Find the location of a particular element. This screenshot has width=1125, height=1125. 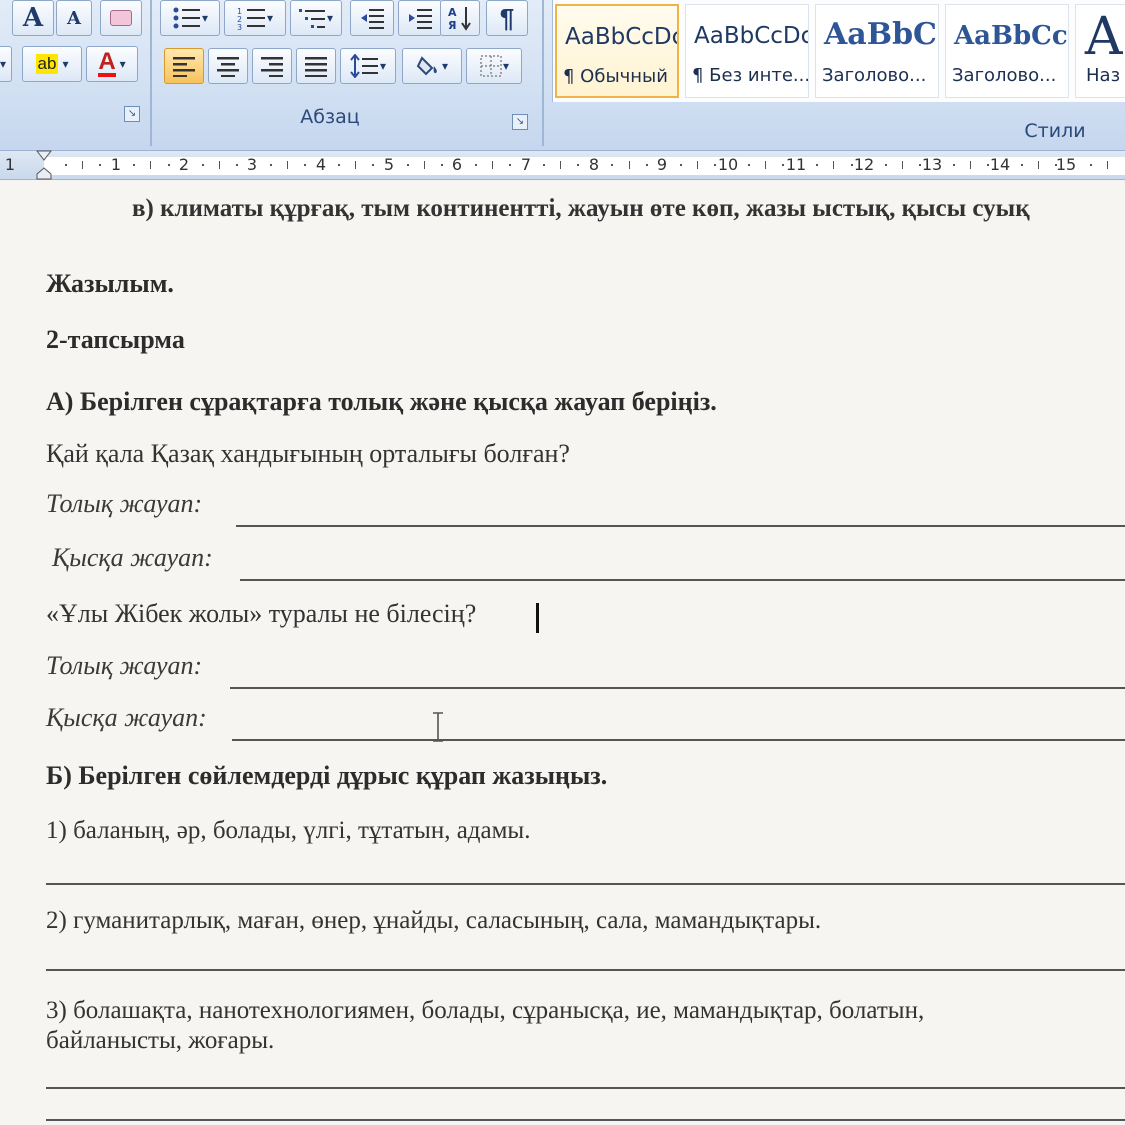

decrease-indent-icon is located at coordinates (372, 19).